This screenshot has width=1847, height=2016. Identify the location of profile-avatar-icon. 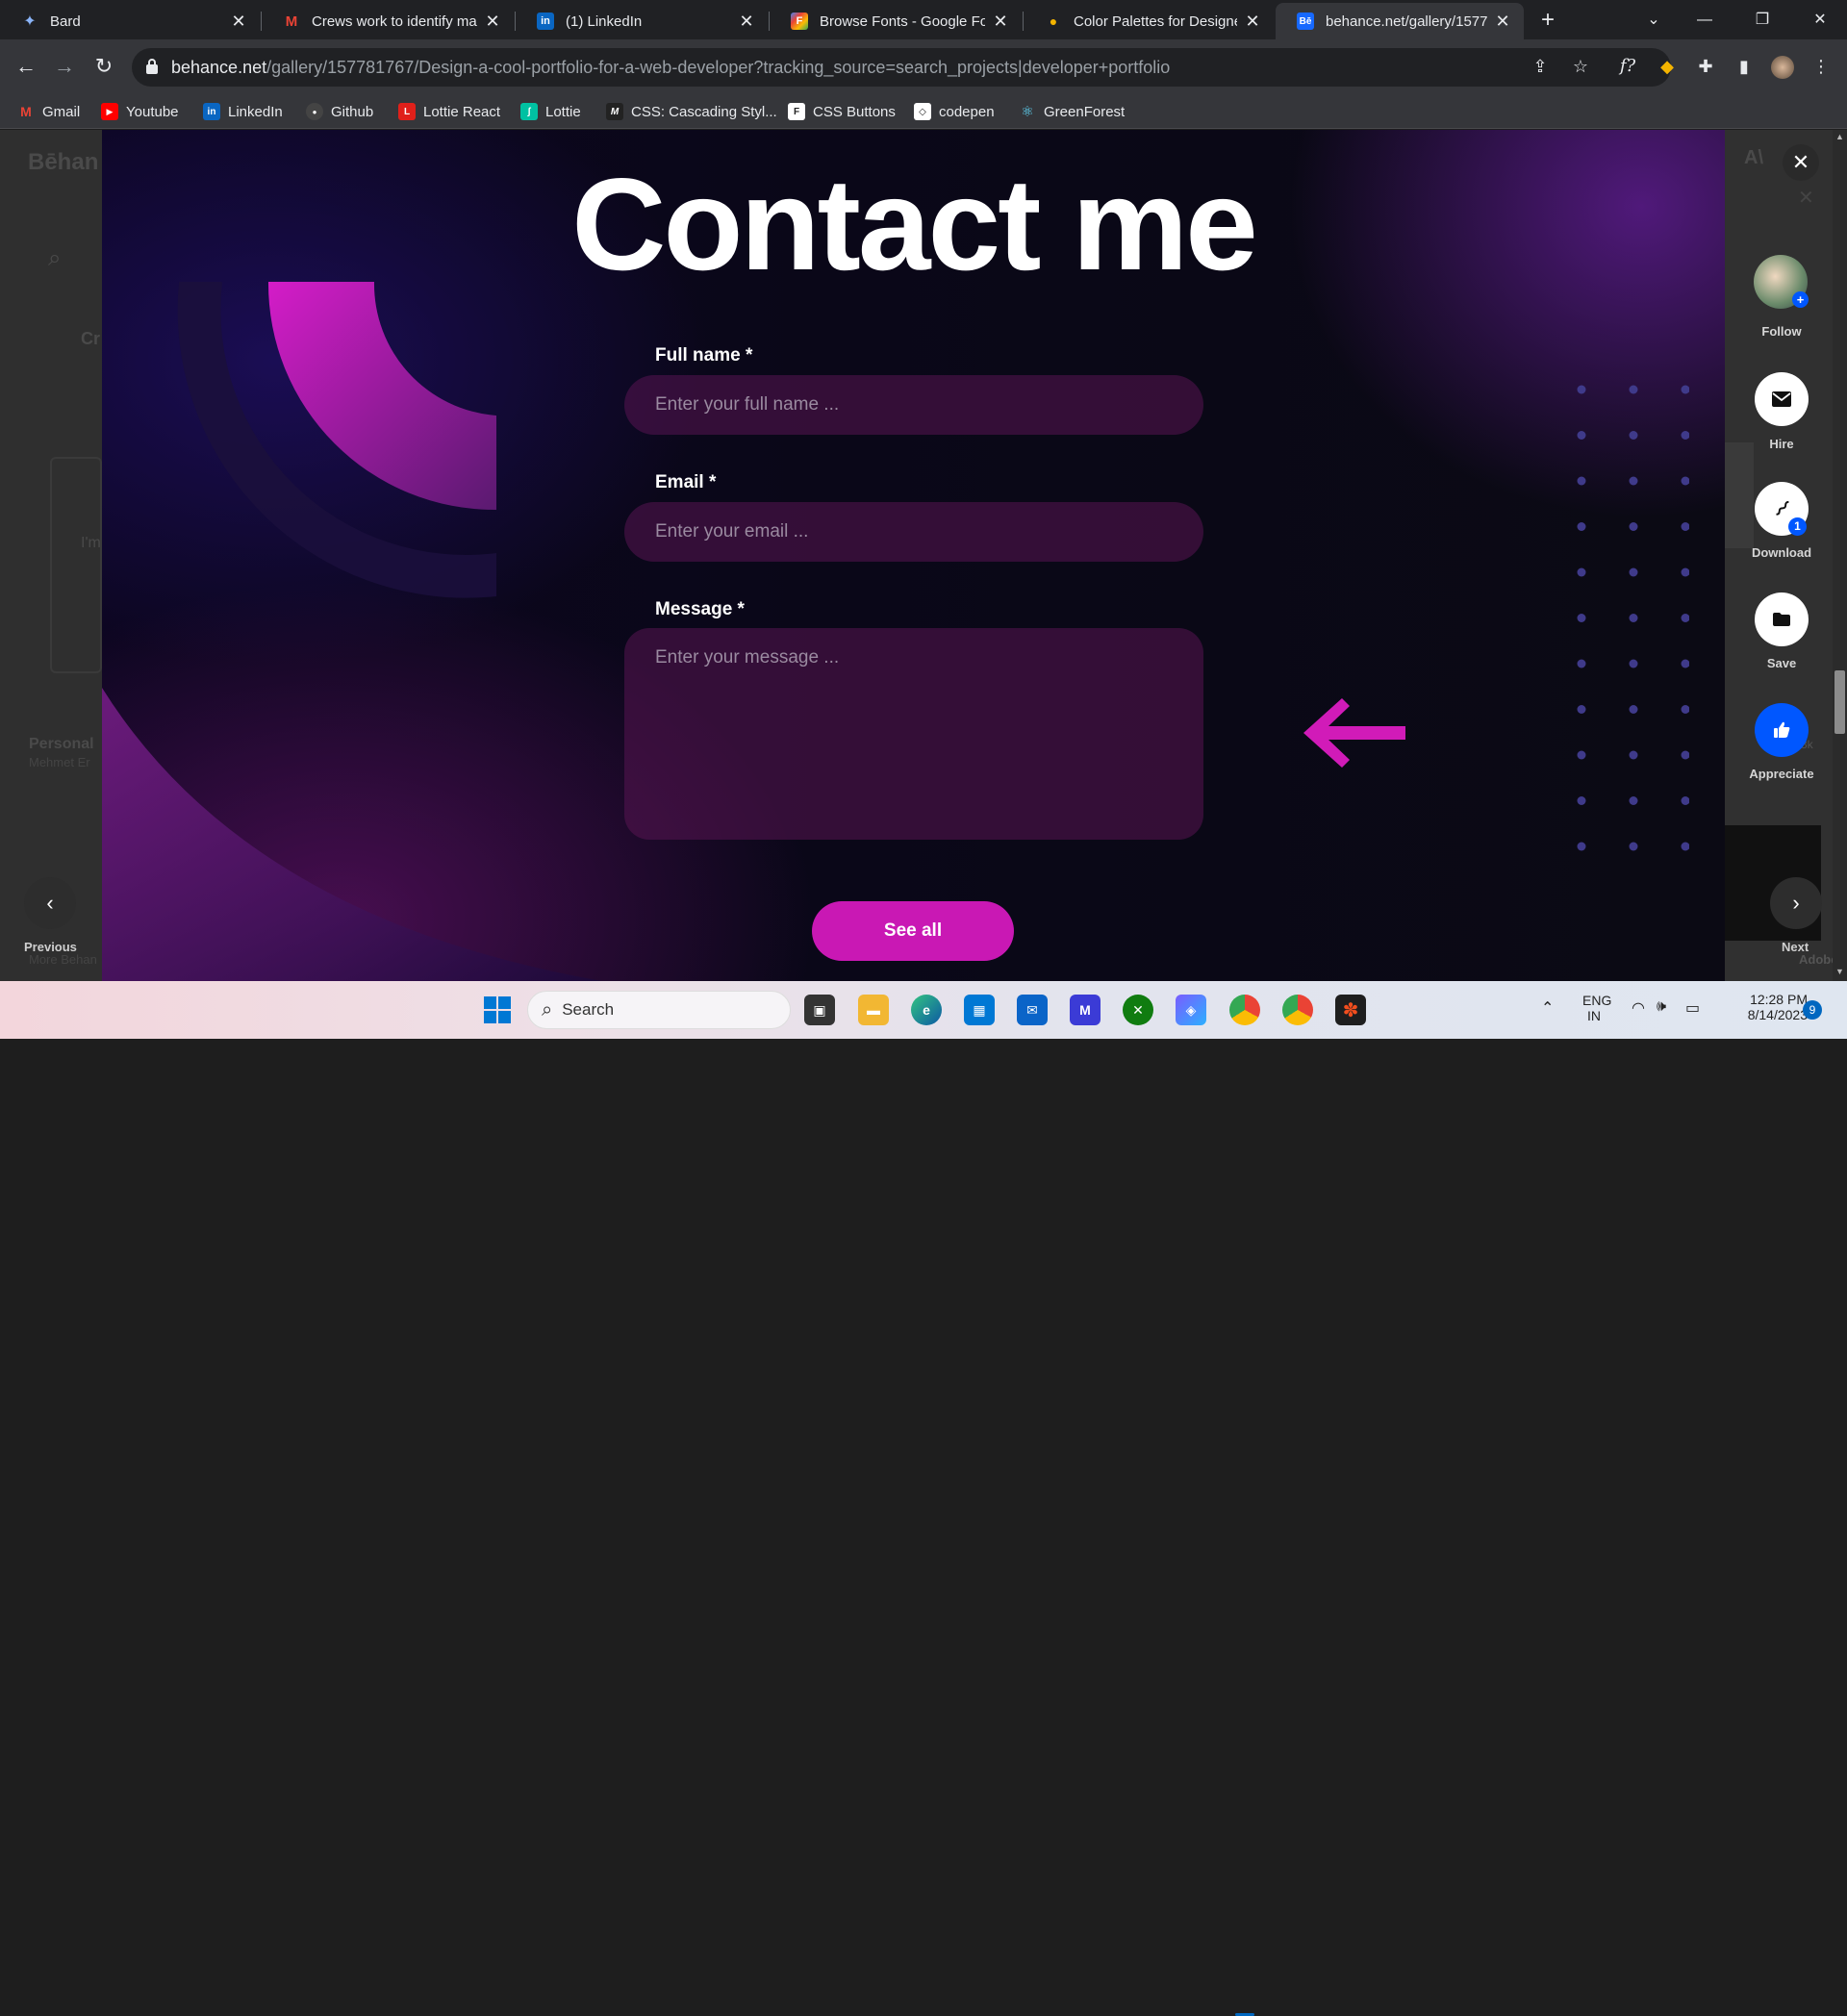
(1783, 67).